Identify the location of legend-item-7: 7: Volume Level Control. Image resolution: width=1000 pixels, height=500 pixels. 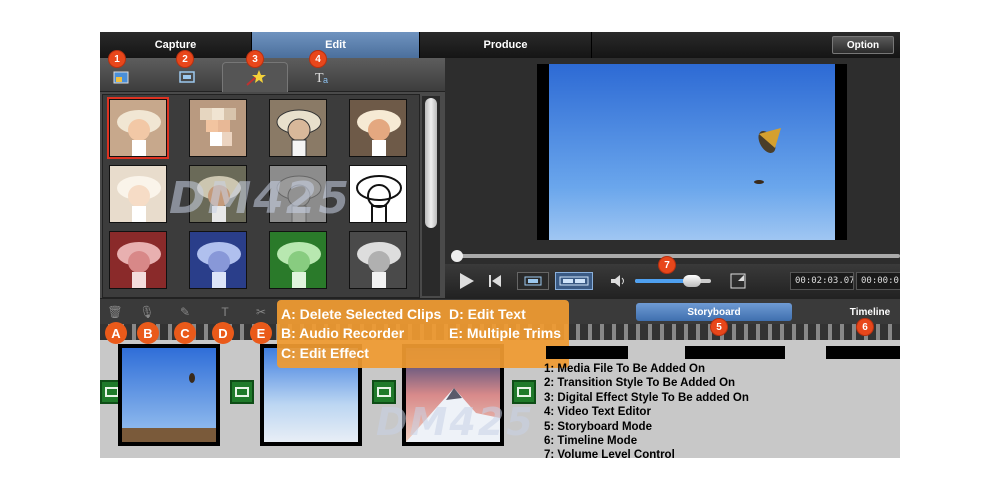
(609, 455).